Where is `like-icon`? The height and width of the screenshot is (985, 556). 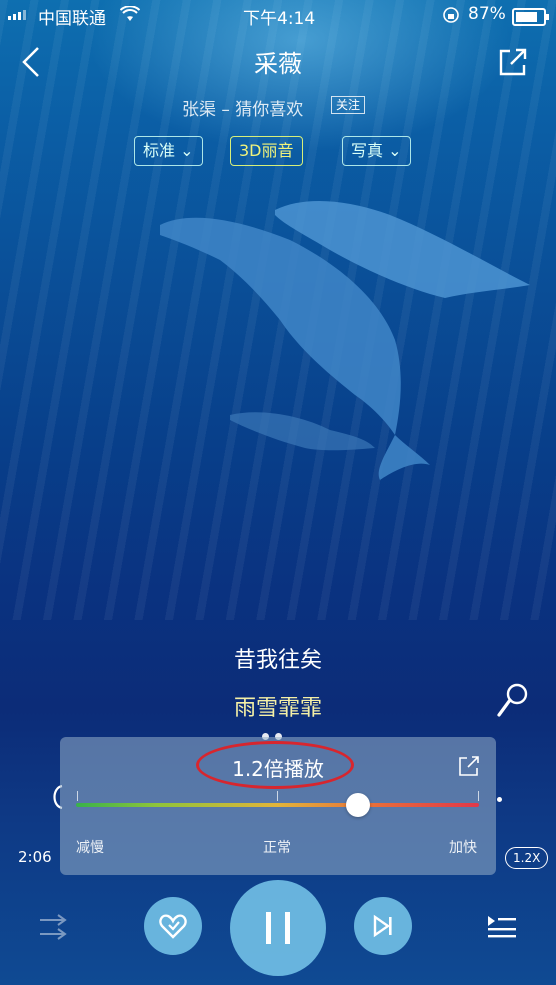 like-icon is located at coordinates (173, 926).